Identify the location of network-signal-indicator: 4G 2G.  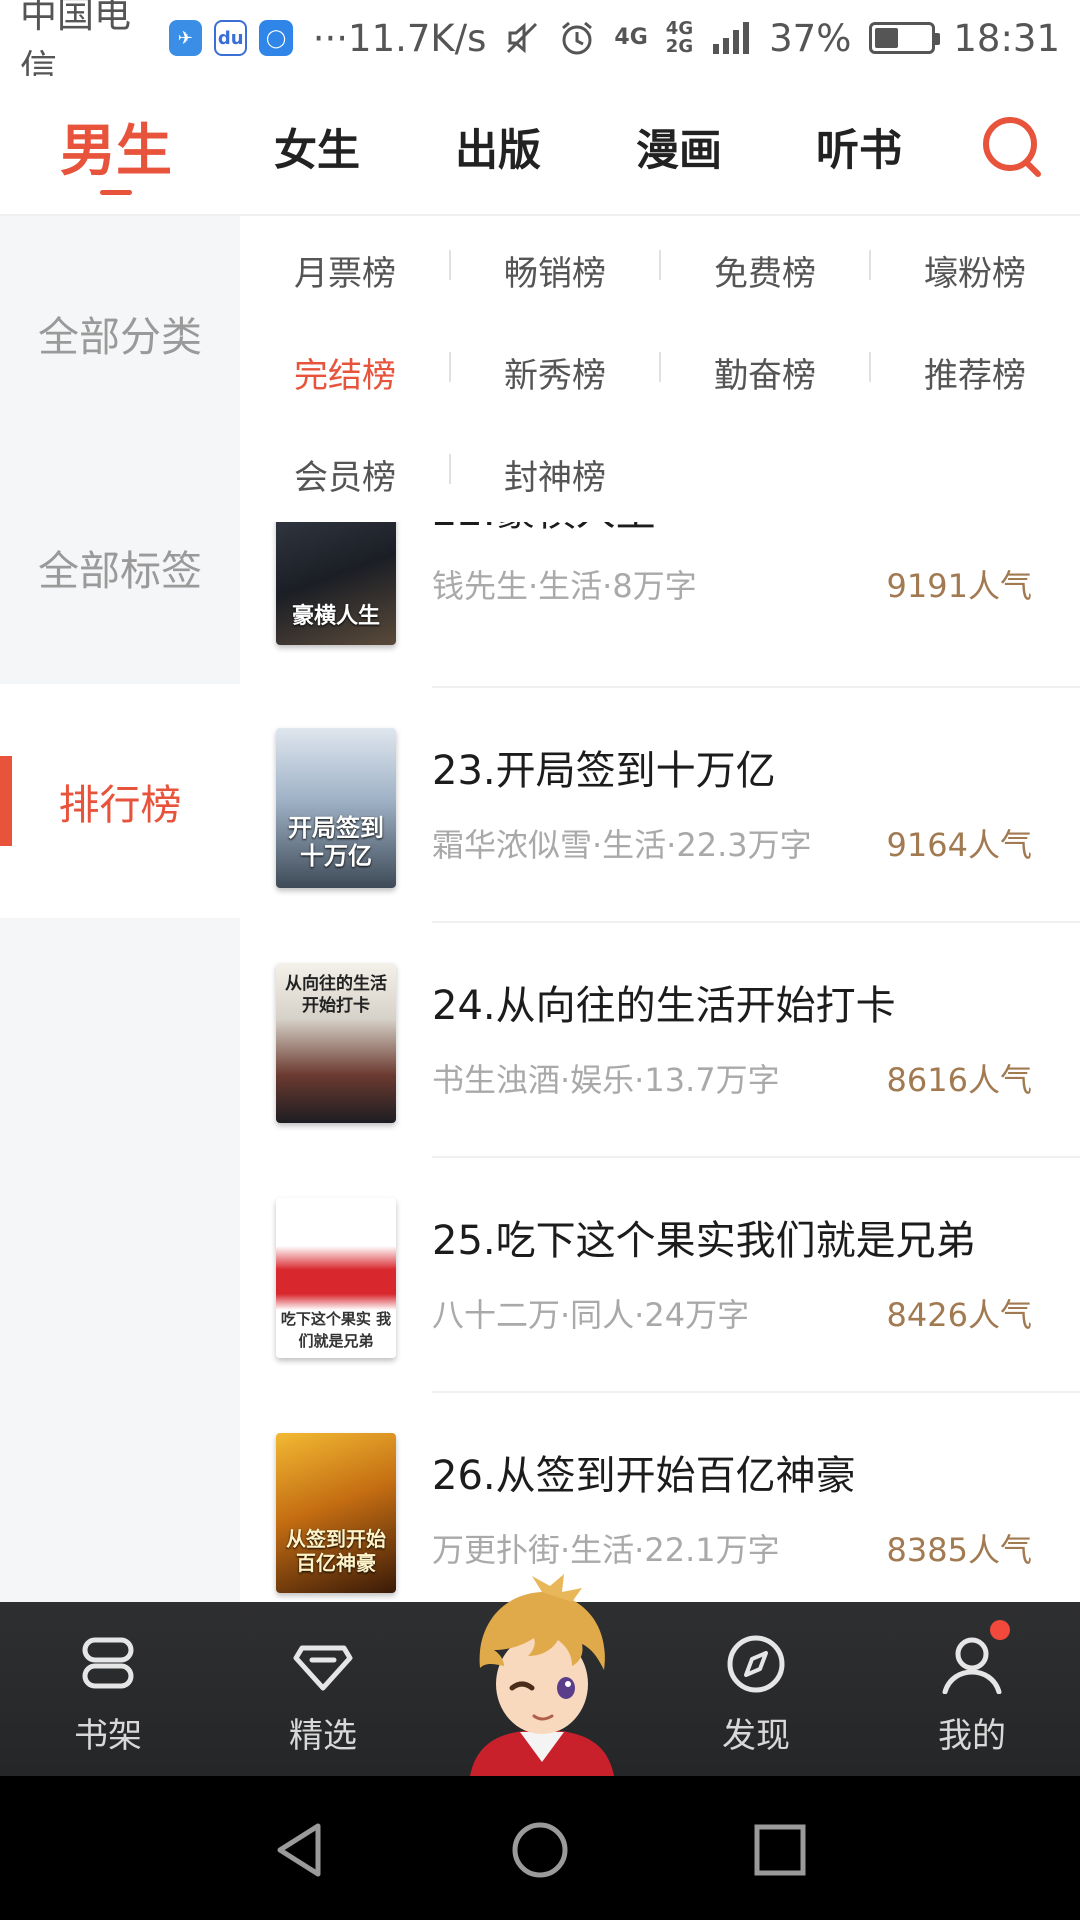
(679, 37).